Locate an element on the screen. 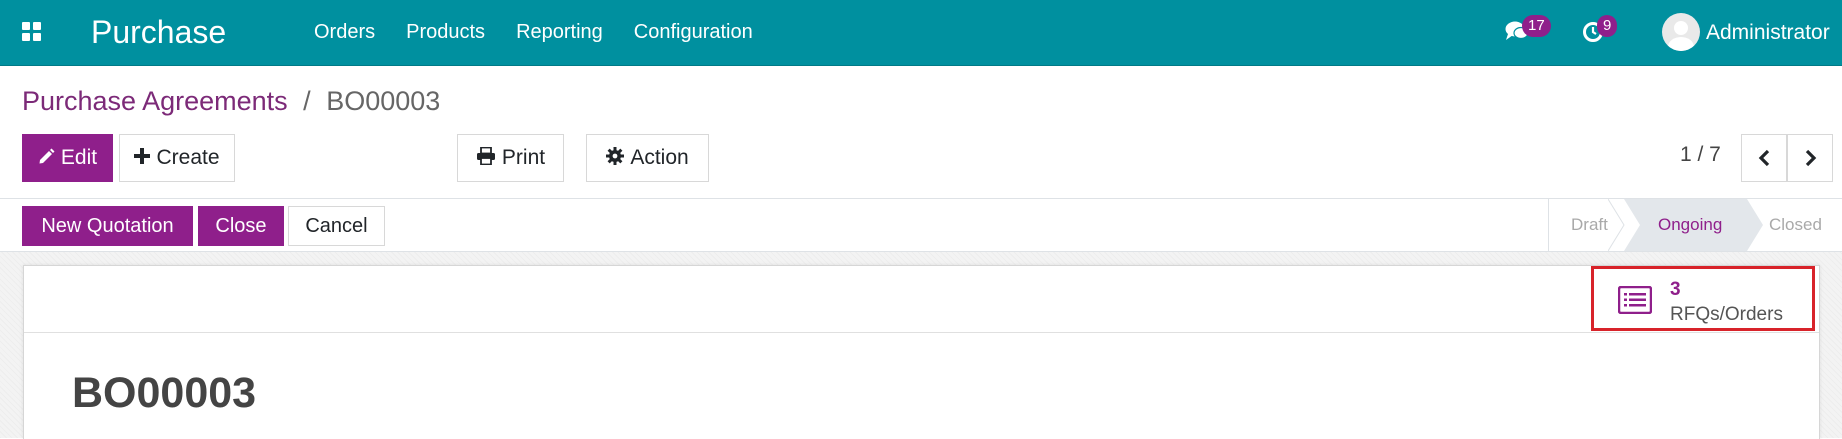  user-menu: Administrator is located at coordinates (1768, 32).